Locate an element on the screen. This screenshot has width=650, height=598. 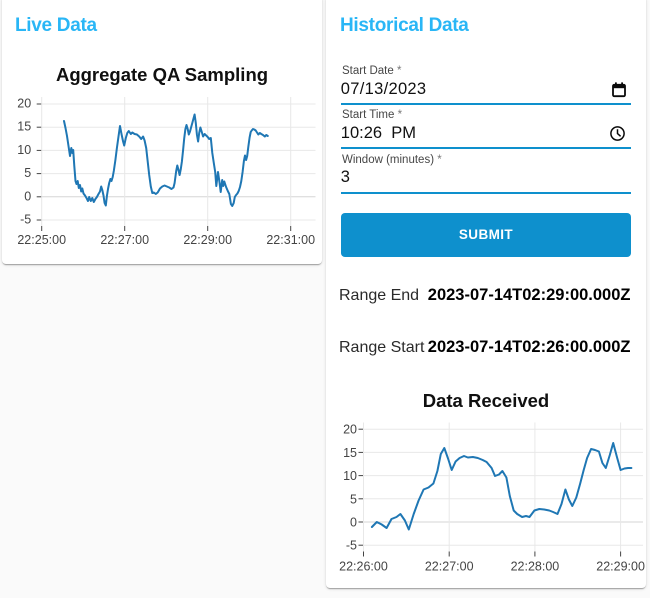
svg-text: 22:28:00 is located at coordinates (535, 567).